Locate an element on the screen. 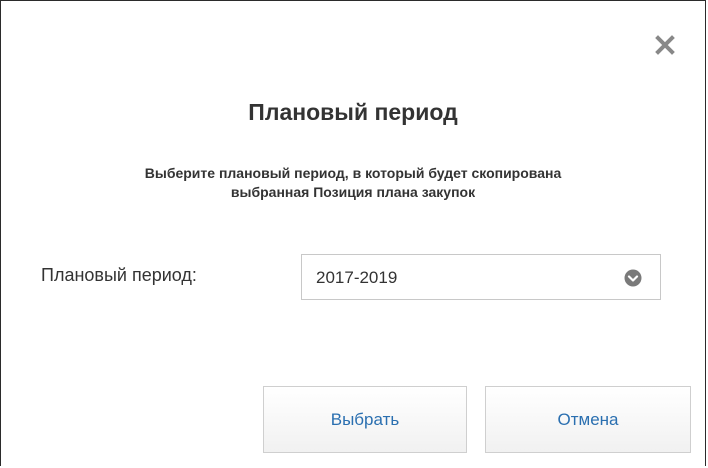 This screenshot has width=708, height=468. planning-period-label: Плановый период: is located at coordinates (119, 275).